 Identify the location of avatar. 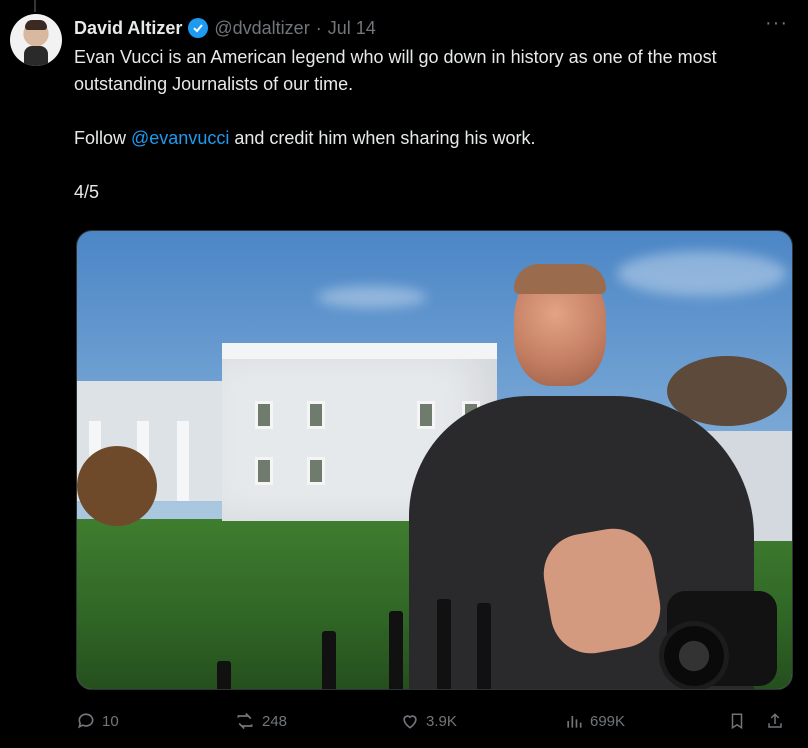
(36, 40).